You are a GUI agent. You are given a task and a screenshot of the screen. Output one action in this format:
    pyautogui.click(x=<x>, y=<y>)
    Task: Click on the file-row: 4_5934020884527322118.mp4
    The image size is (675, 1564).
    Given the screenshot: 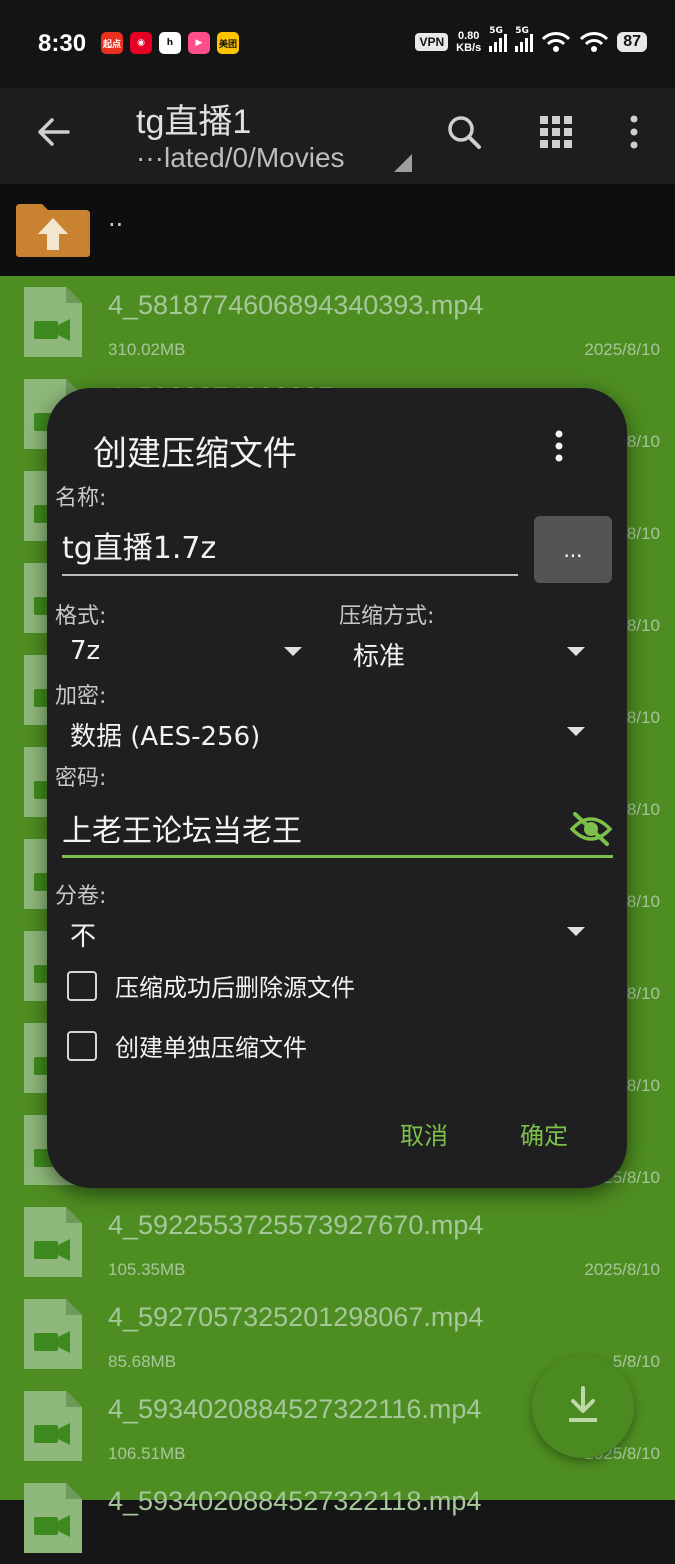 What is the action you would take?
    pyautogui.click(x=337, y=1518)
    